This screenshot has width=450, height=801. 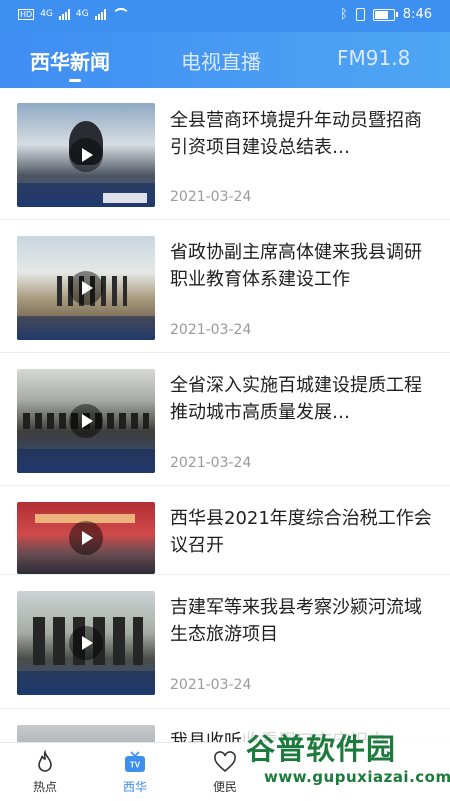 I want to click on bluetooth-icon: ᛒ, so click(x=343, y=14).